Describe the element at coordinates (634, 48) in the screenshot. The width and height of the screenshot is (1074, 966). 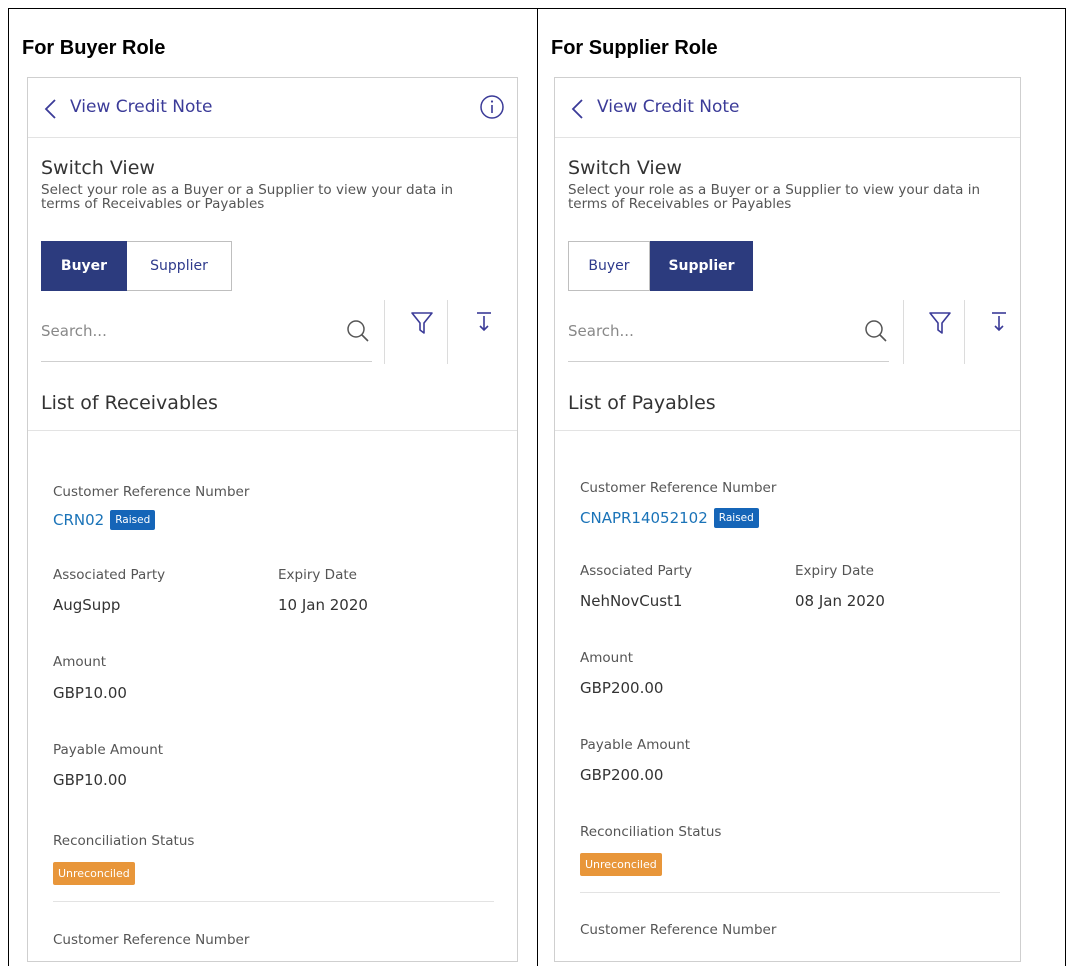
I see `supplier-role-heading: For Supplier Role` at that location.